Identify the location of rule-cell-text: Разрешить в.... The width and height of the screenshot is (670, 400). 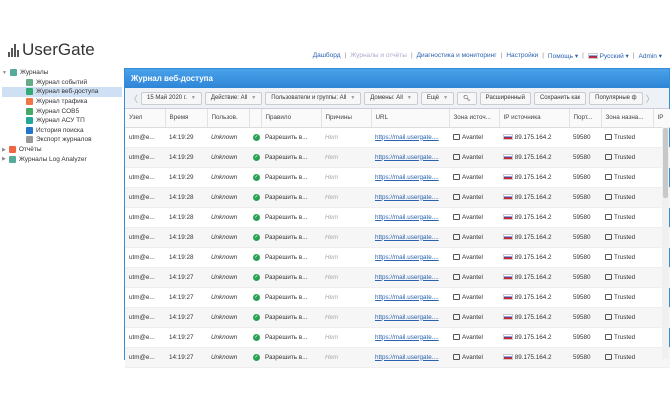
(286, 277).